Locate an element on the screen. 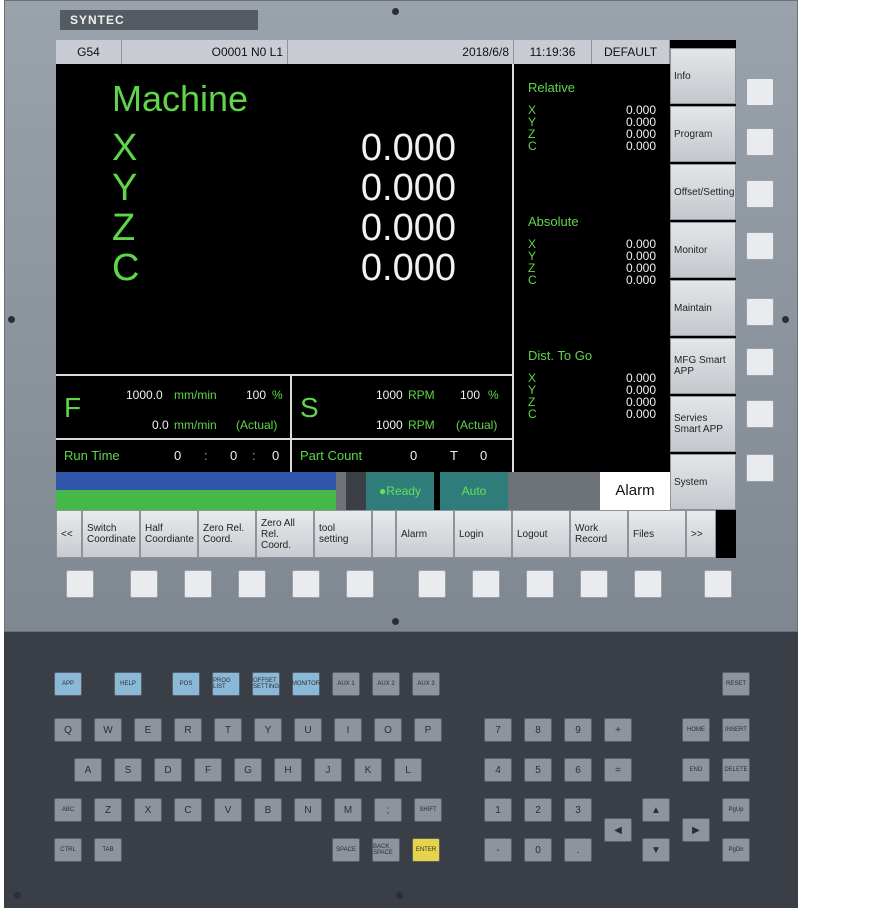  key-aux1: AUX 1 is located at coordinates (346, 684).